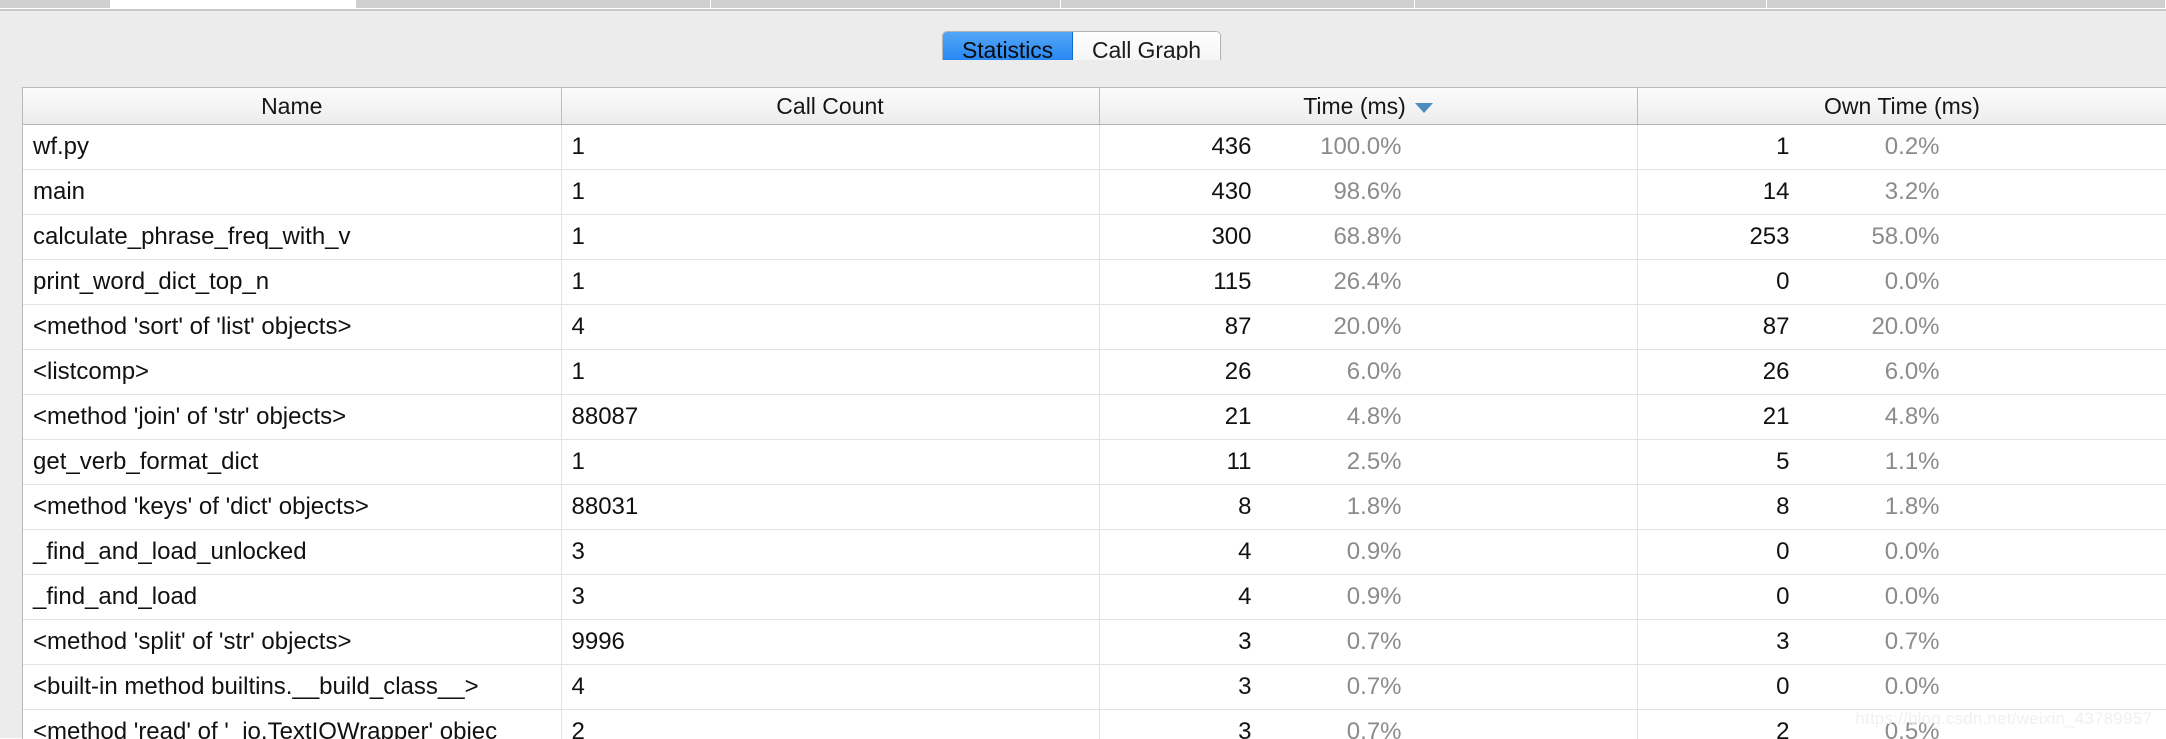  I want to click on cell-own-time: 266.0%, so click(1901, 372).